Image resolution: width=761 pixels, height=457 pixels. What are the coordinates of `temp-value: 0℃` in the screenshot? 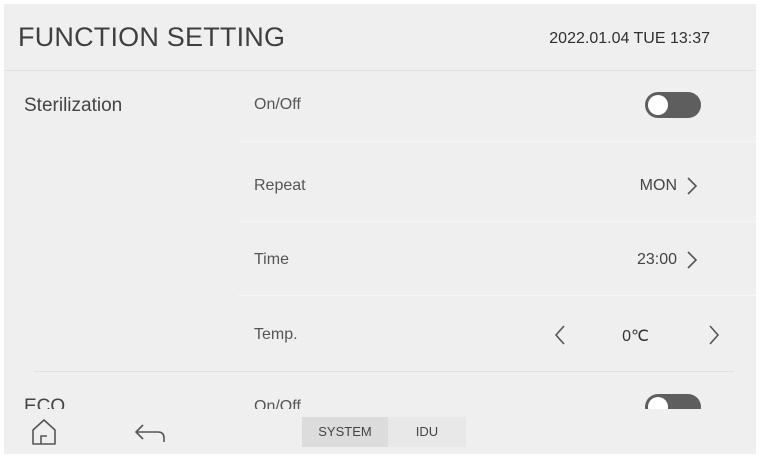 It's located at (635, 336).